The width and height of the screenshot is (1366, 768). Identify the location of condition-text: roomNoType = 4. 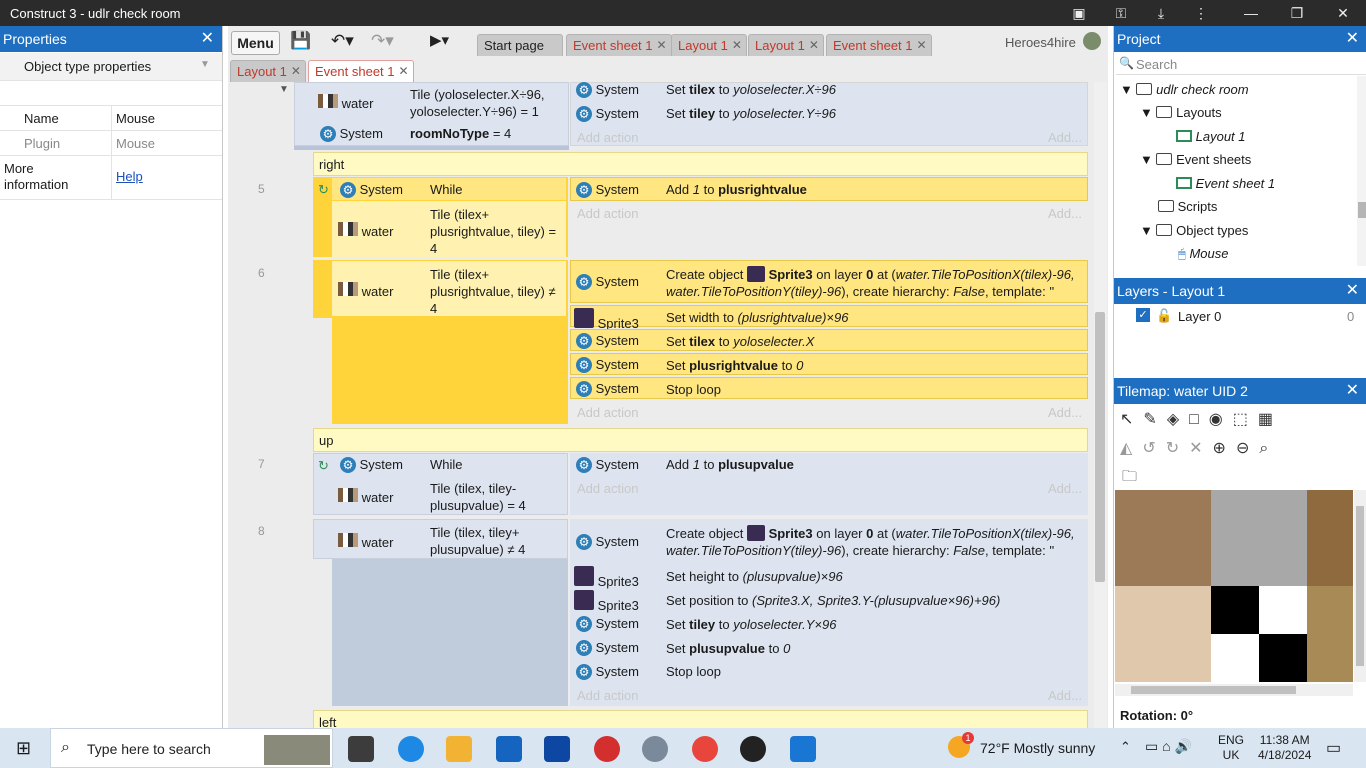
(460, 133).